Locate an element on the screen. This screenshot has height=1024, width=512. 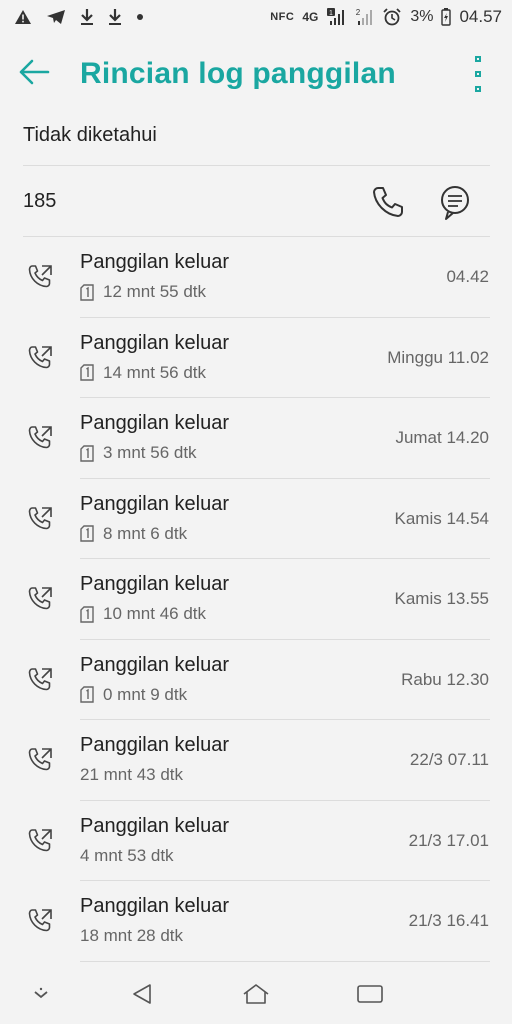
call-duration: 0 mnt 9 dtk is located at coordinates (145, 694).